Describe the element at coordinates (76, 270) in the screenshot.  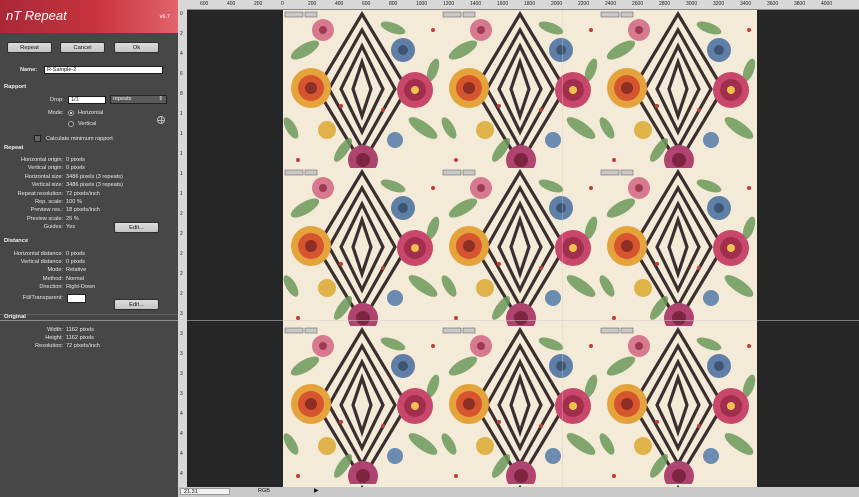
I see `info-value: Relative` at that location.